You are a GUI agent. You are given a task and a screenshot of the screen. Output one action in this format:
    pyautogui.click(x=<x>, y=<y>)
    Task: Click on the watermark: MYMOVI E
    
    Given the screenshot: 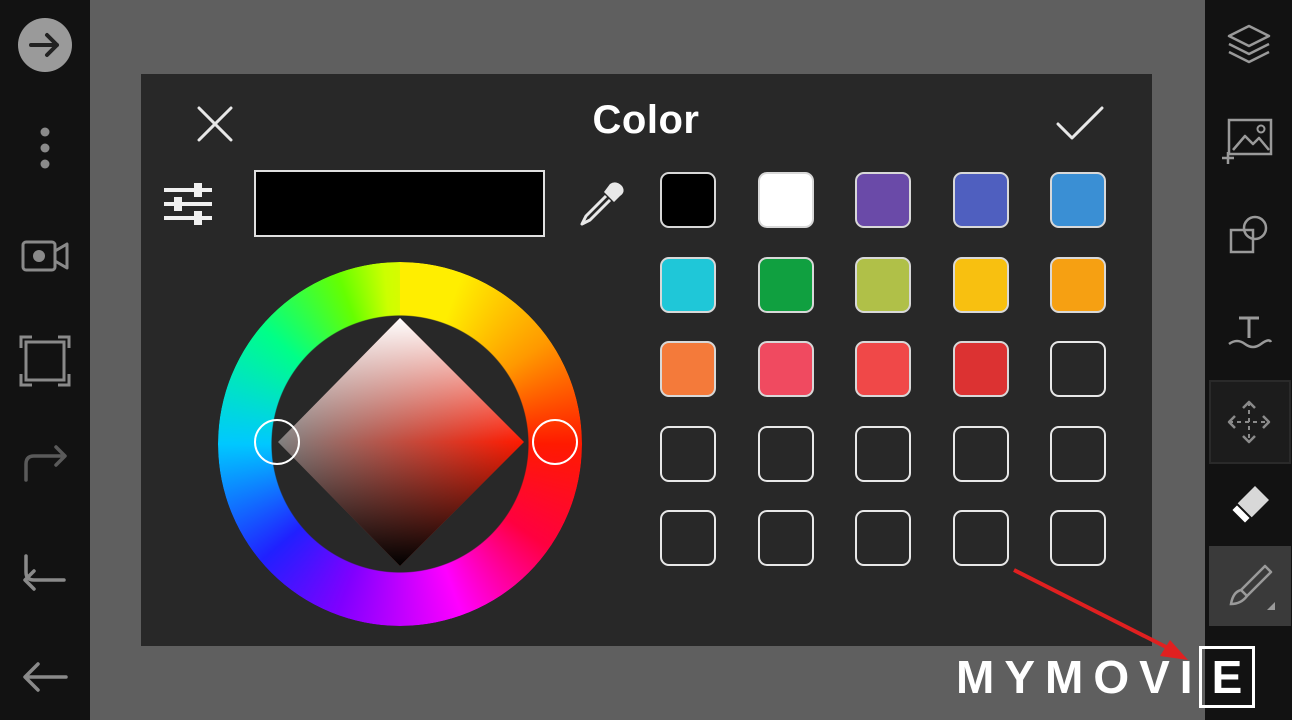 What is the action you would take?
    pyautogui.click(x=1106, y=677)
    